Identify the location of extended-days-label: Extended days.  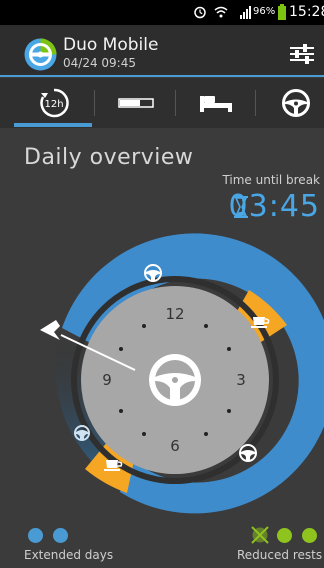
(69, 555).